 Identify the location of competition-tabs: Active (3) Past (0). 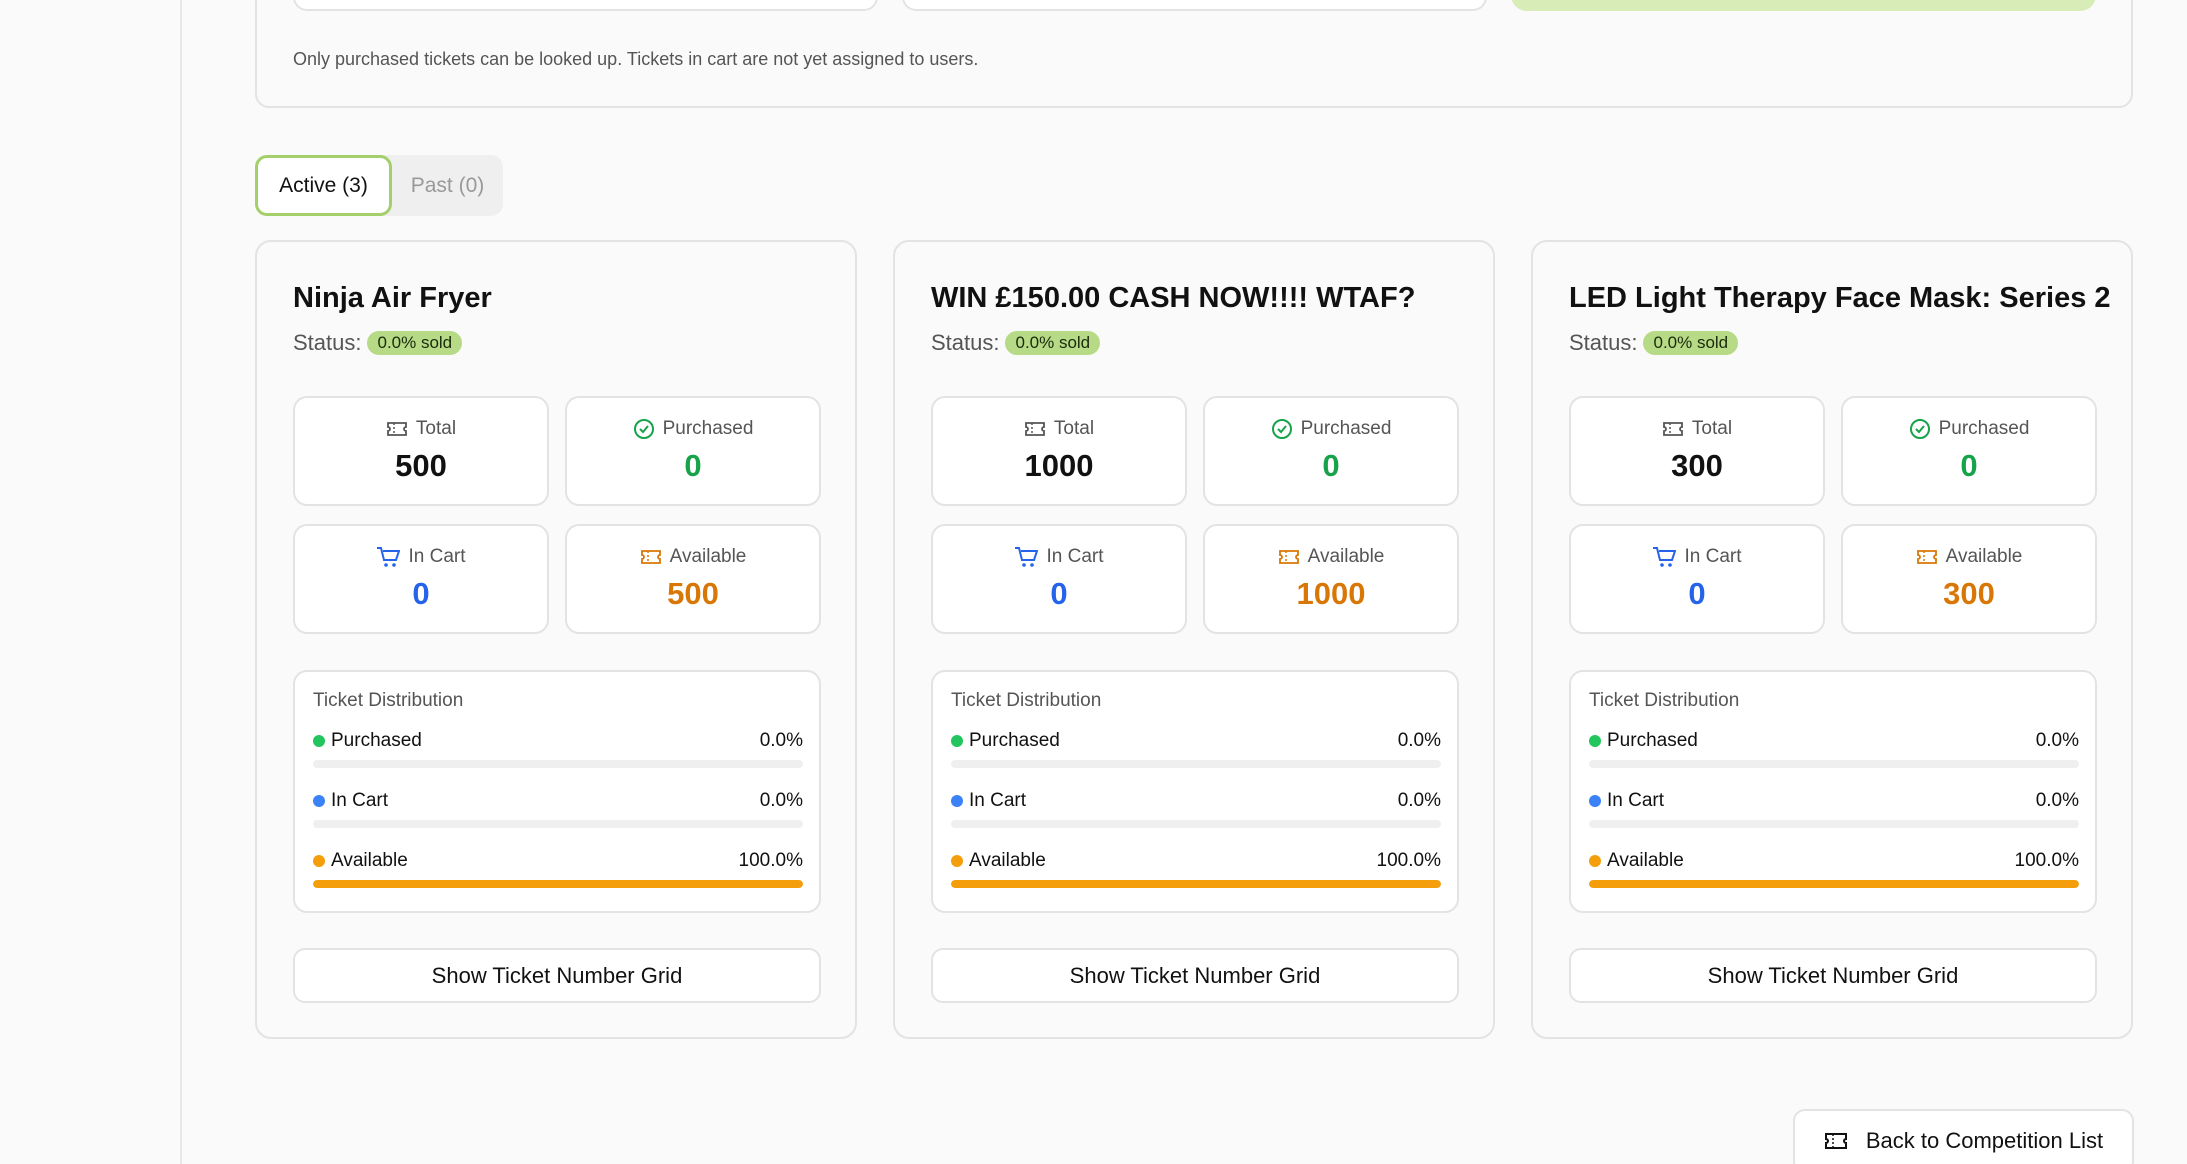
(379, 185).